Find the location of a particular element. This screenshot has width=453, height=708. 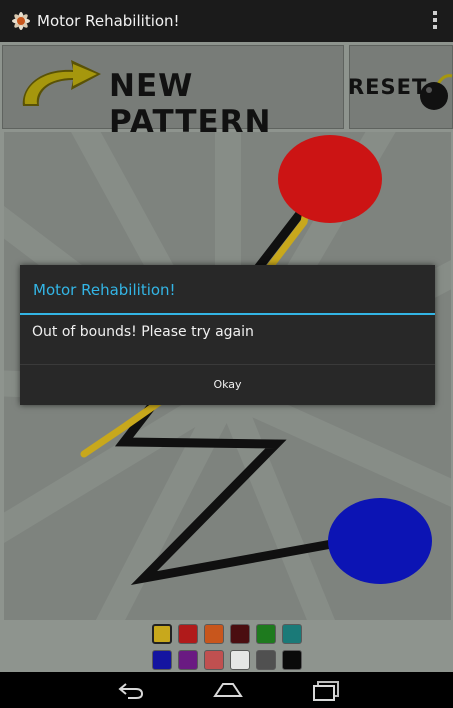

recent-apps-icon is located at coordinates (326, 690).